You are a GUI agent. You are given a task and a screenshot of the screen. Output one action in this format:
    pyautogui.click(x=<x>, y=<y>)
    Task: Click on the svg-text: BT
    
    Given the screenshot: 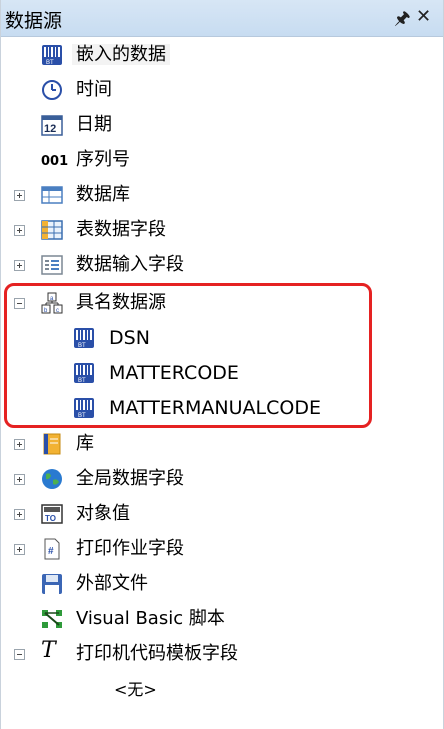 What is the action you would take?
    pyautogui.click(x=50, y=63)
    